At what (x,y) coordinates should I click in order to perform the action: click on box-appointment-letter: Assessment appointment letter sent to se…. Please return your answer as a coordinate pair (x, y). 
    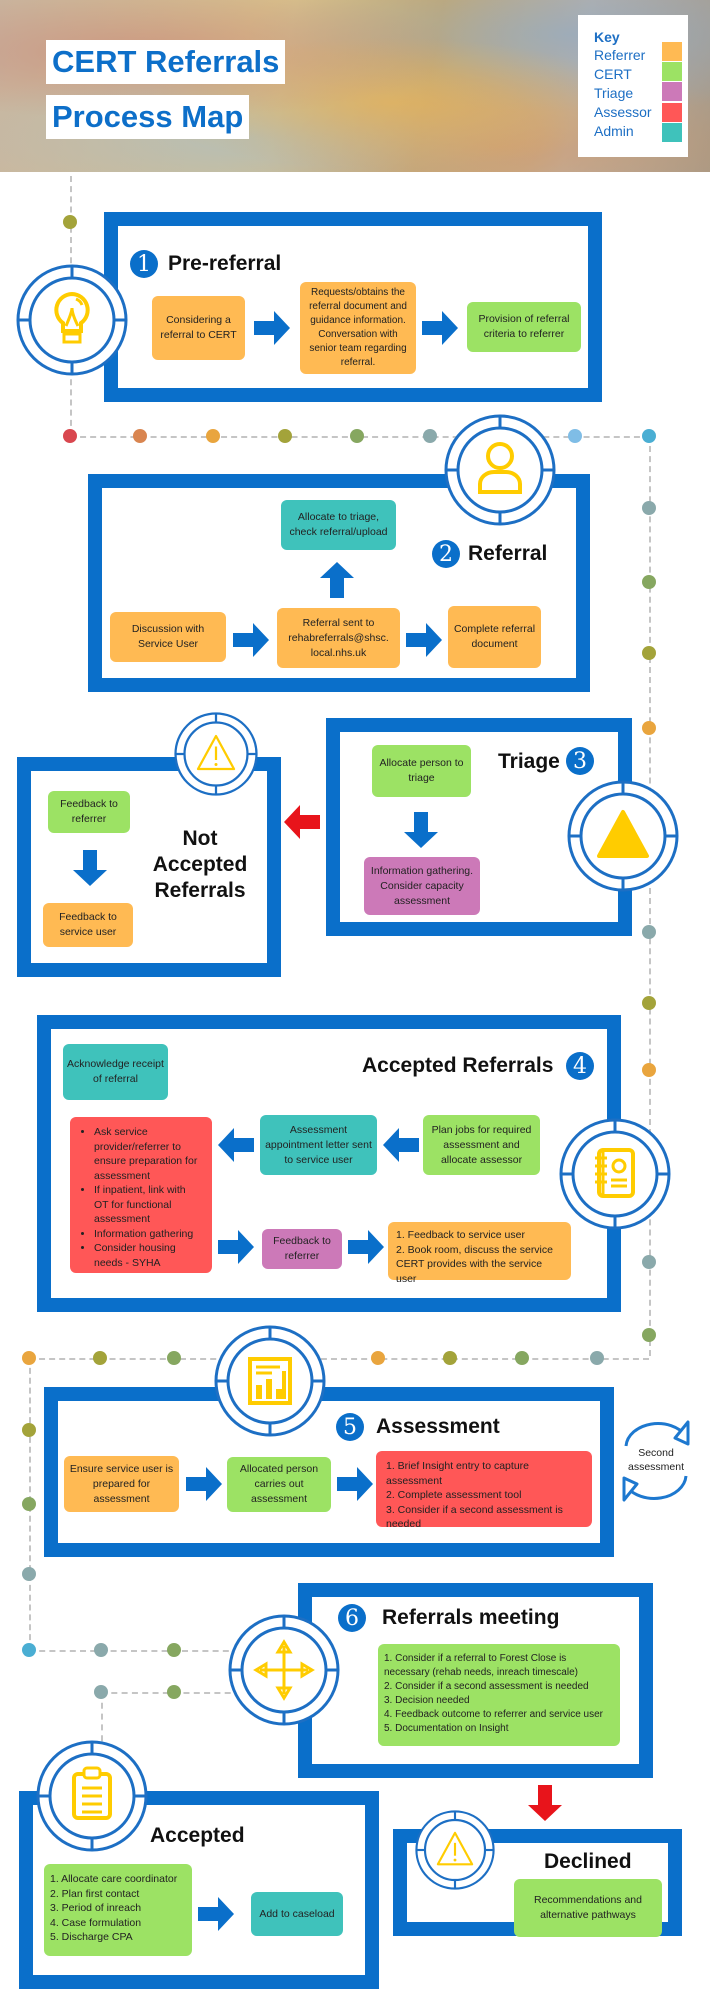
    Looking at the image, I should click on (318, 1145).